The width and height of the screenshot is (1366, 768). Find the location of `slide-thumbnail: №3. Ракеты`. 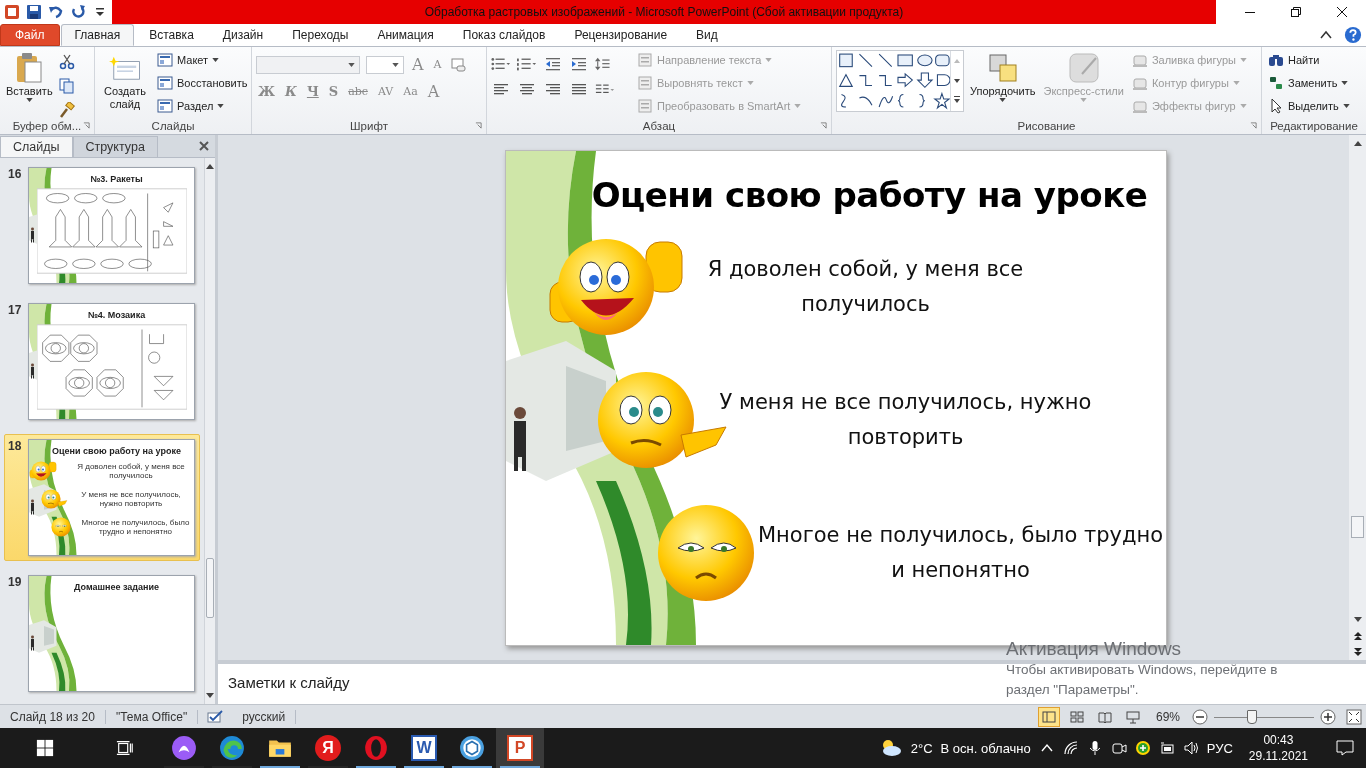

slide-thumbnail: №3. Ракеты is located at coordinates (111, 225).